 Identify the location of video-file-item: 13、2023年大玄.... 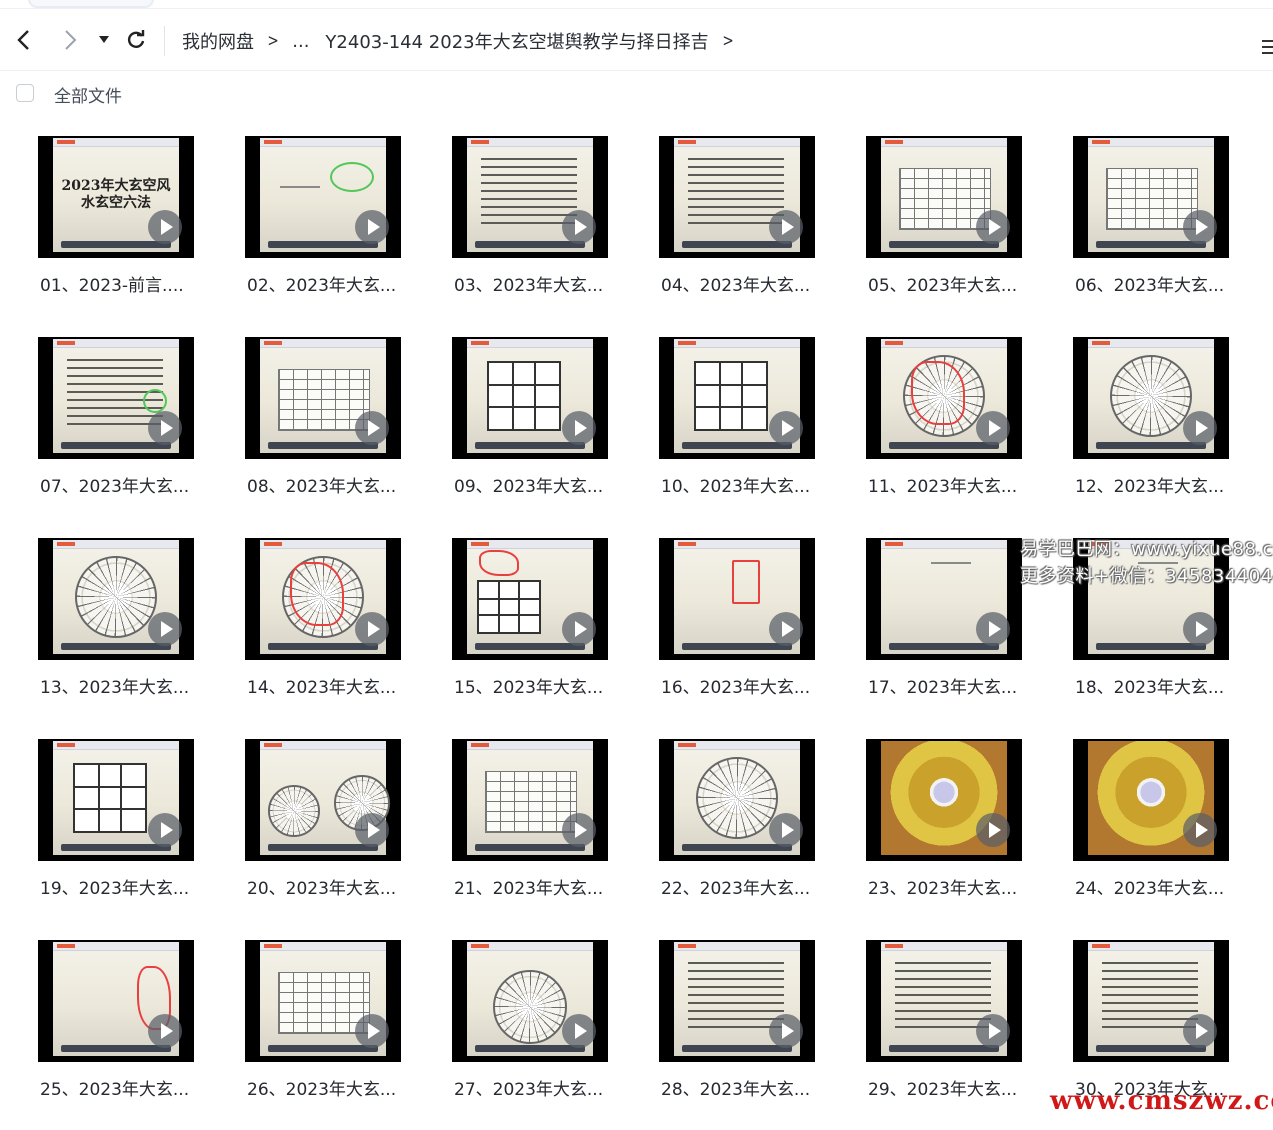
(133, 633).